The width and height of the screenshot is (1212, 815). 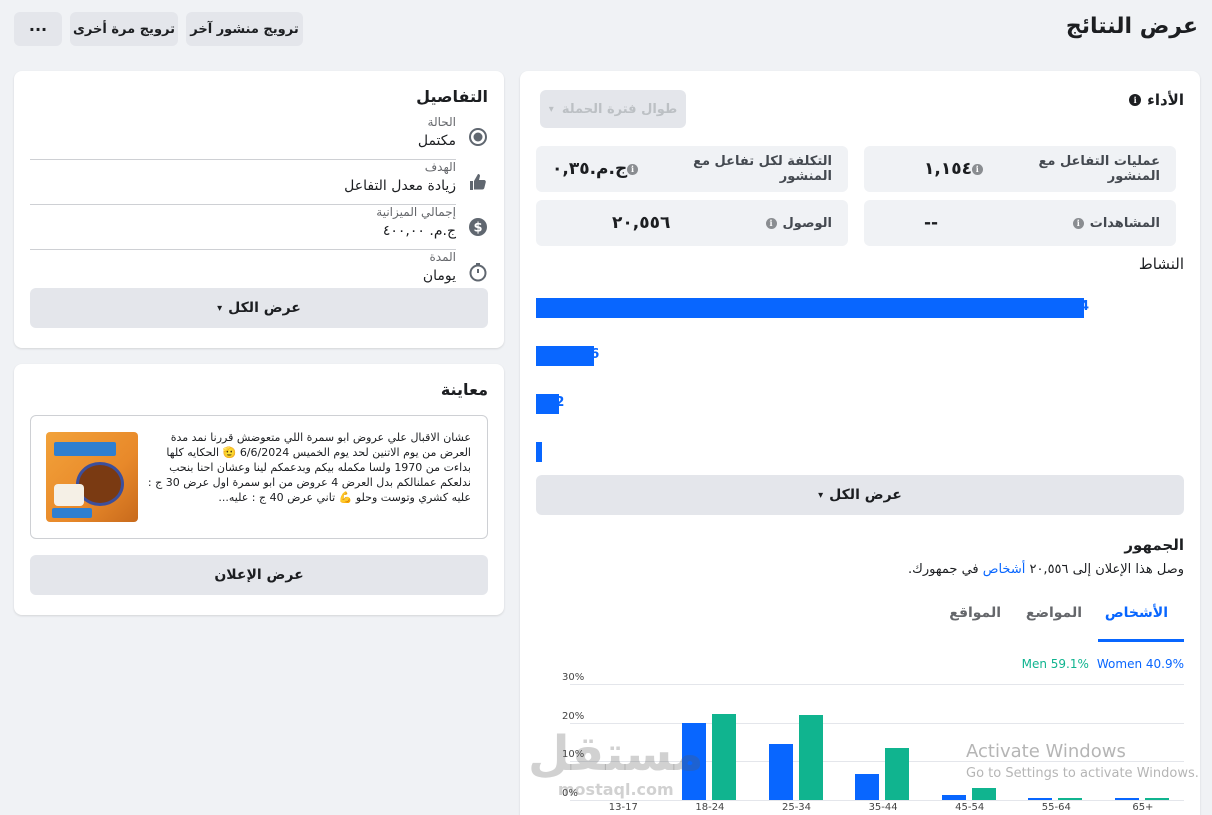 What do you see at coordinates (92, 477) in the screenshot?
I see `post-image` at bounding box center [92, 477].